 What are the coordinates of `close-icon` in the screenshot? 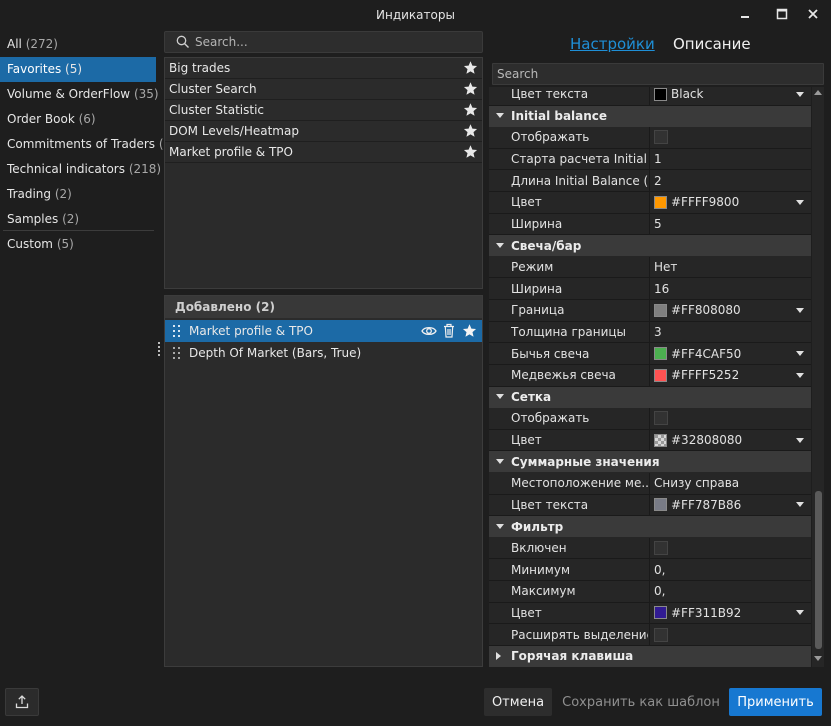 It's located at (813, 14).